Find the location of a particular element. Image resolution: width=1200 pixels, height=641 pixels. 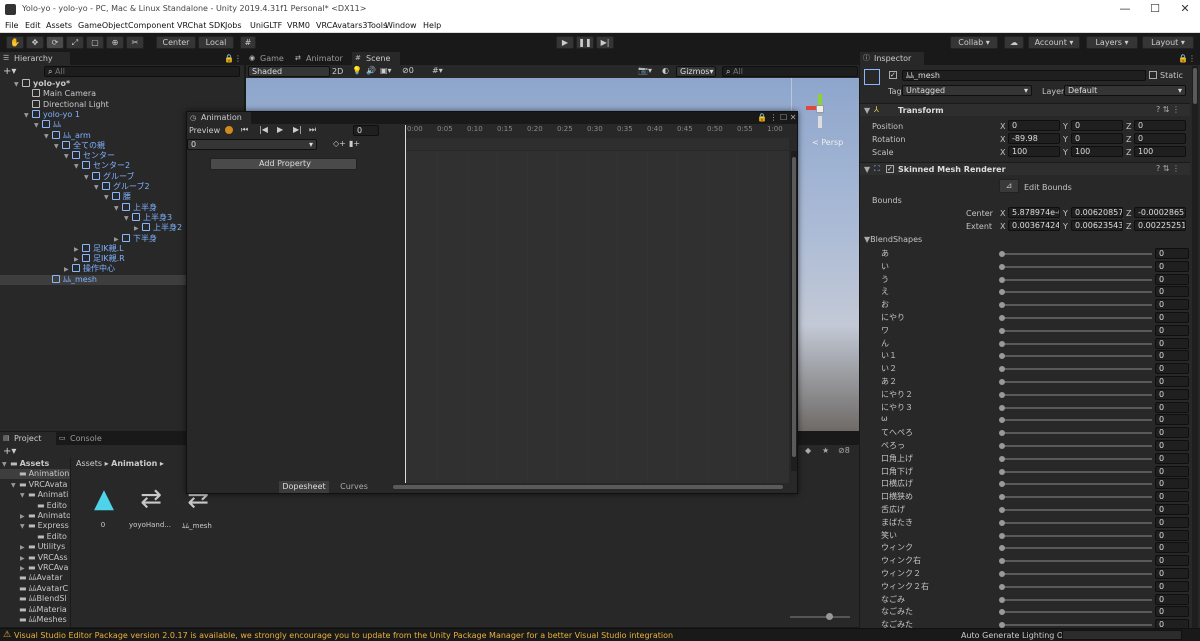

layout-dropdown: Layout ▾ is located at coordinates (1168, 42).